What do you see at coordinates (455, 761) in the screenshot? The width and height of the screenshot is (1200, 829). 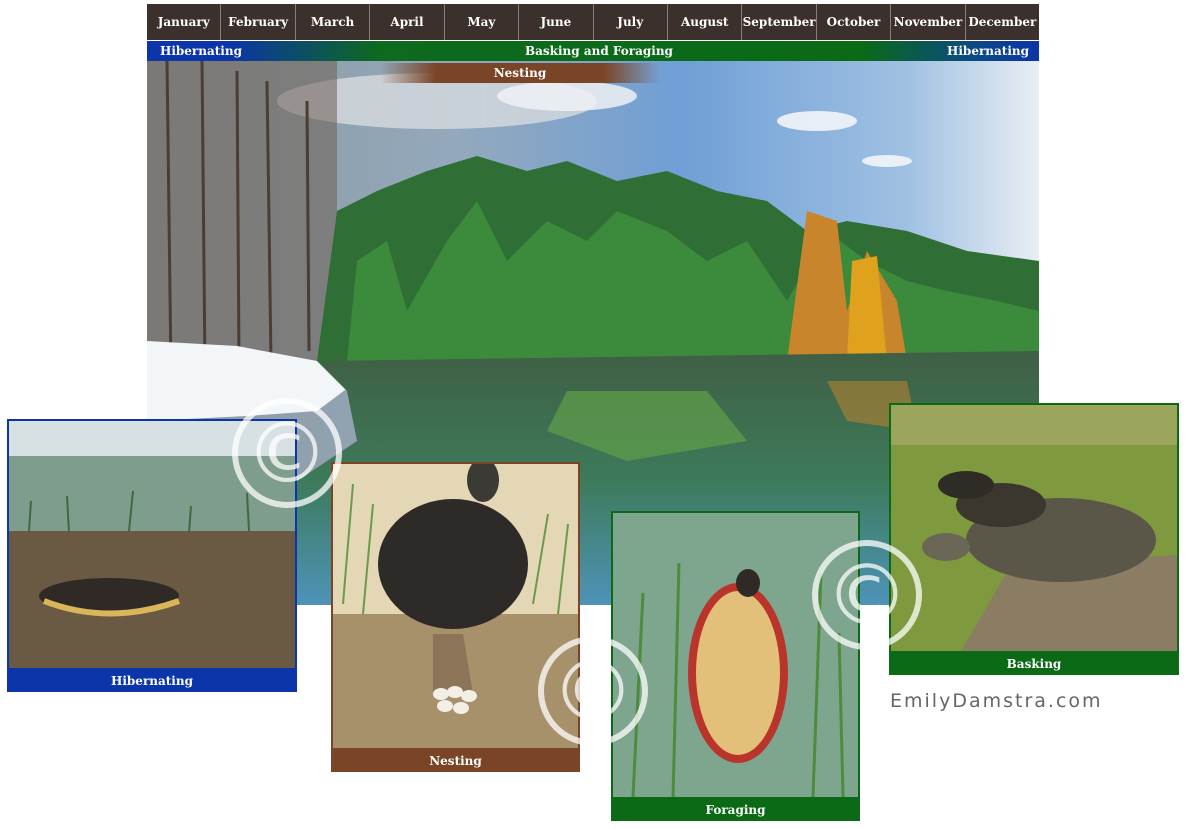 I see `caption-nesting: Nesting` at bounding box center [455, 761].